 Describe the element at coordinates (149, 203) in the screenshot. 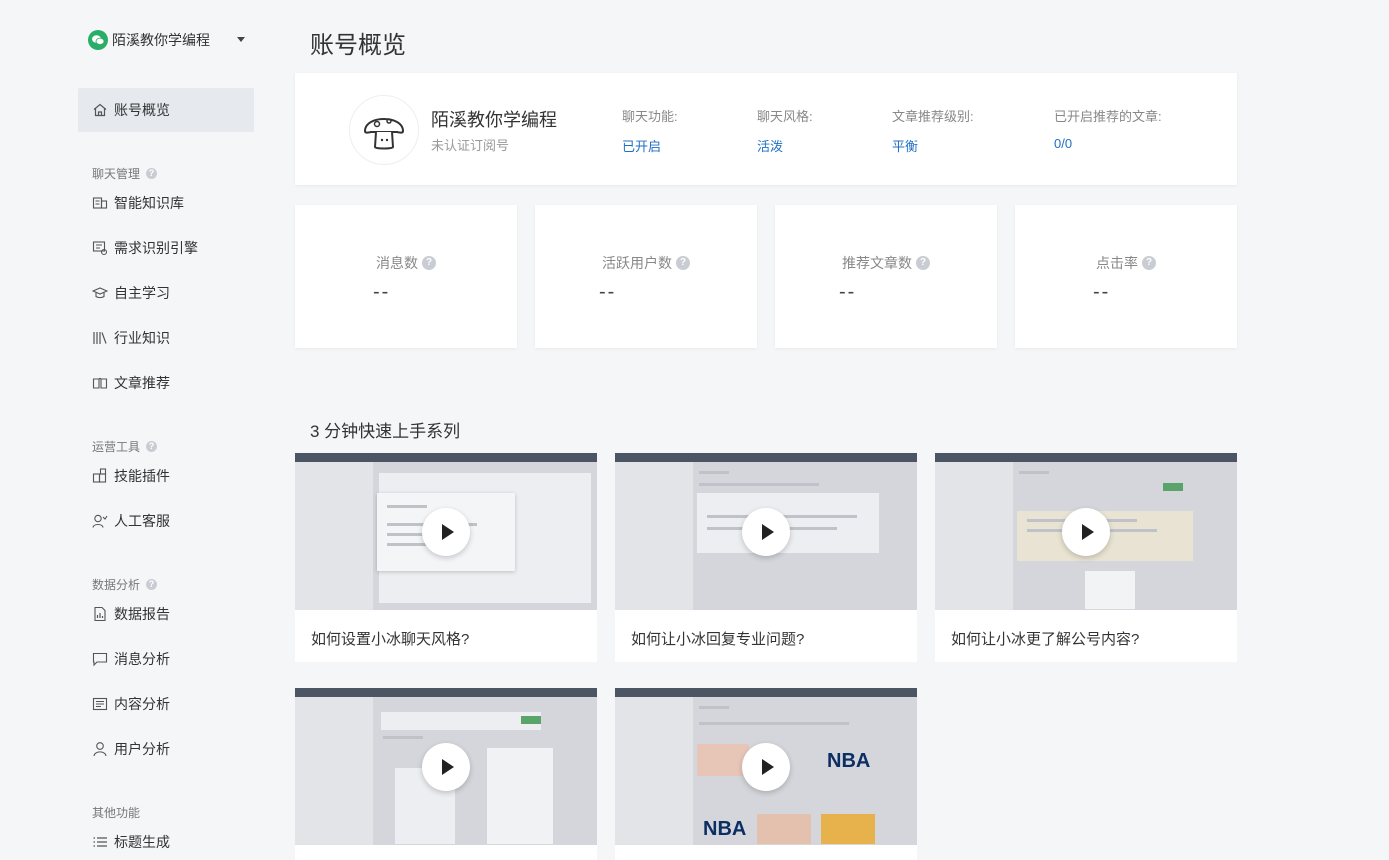

I see `sidebar-item-label: 智能知识库` at that location.